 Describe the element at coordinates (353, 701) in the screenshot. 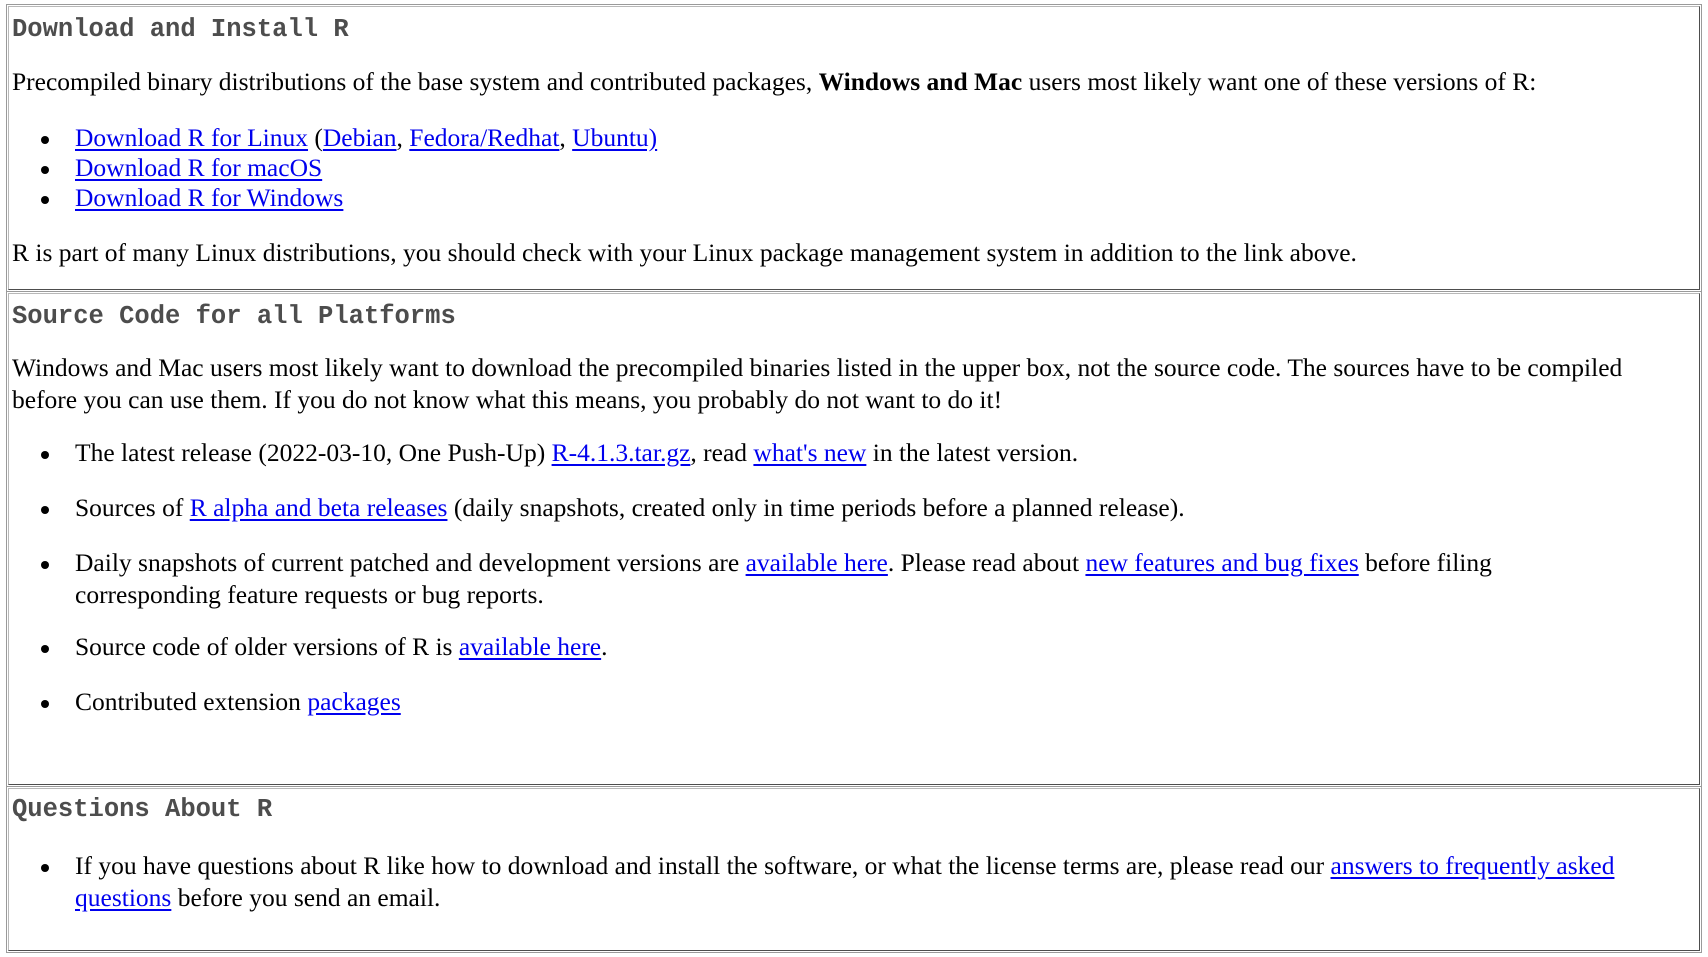

I see `packages-link: packages` at that location.